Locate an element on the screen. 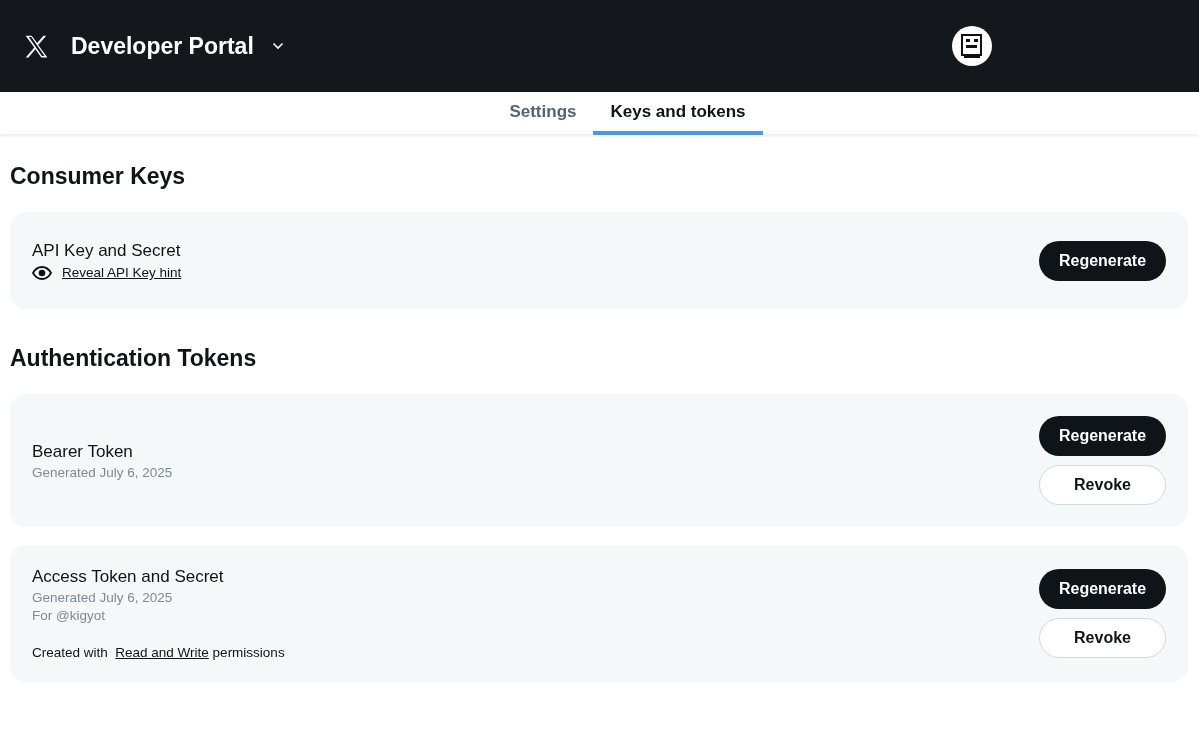  avatar-icon is located at coordinates (972, 46).